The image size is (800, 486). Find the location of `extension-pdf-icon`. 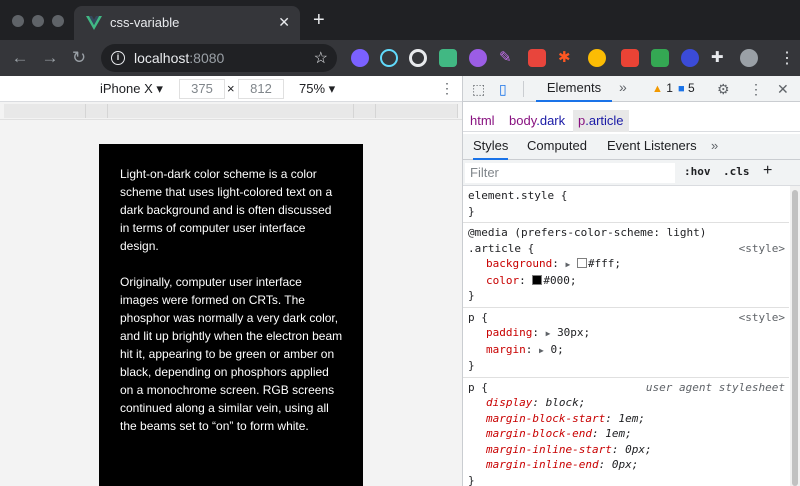

extension-pdf-icon is located at coordinates (630, 58).